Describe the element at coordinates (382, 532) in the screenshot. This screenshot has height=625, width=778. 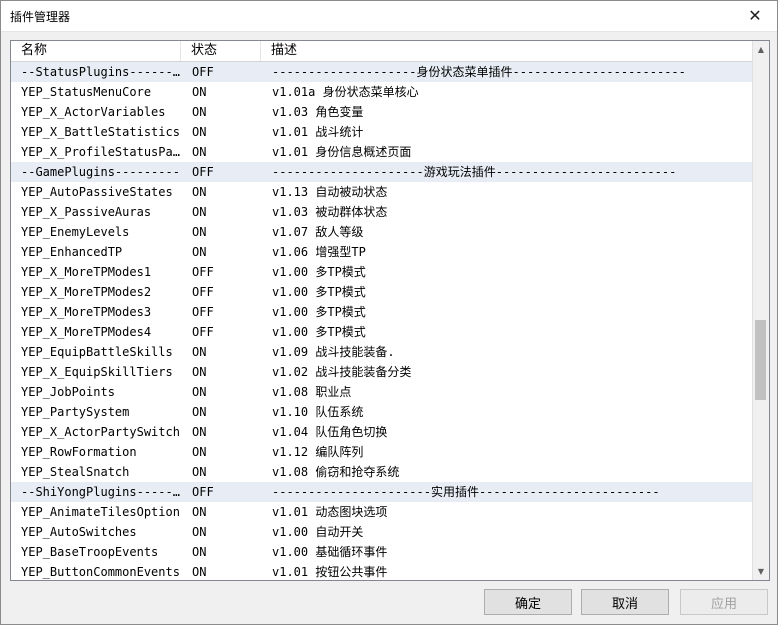
I see `plugin-row: YEP_AutoSwitches ON v1.00 自动开关` at that location.